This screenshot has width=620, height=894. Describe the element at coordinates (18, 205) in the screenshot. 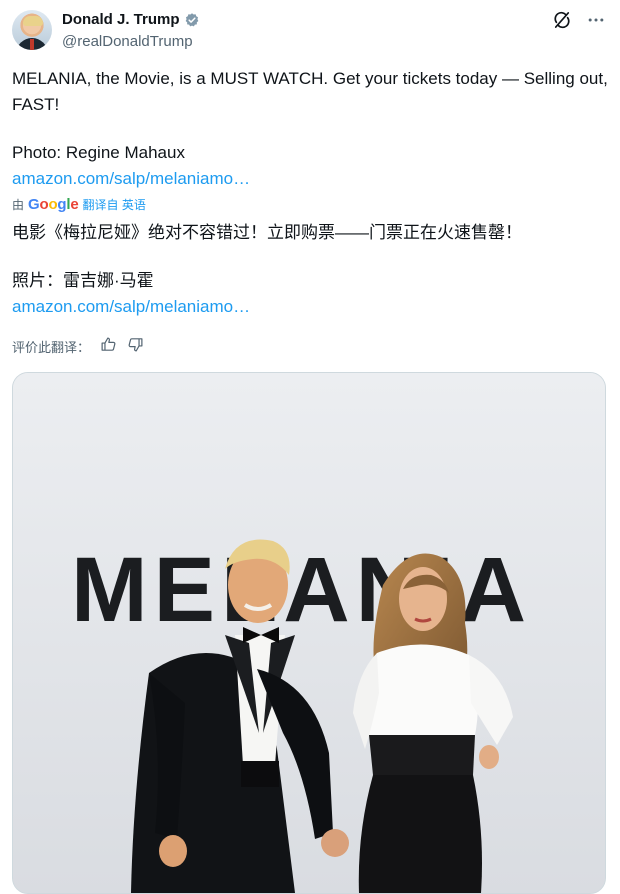

I see `translated-by-label: 由` at that location.